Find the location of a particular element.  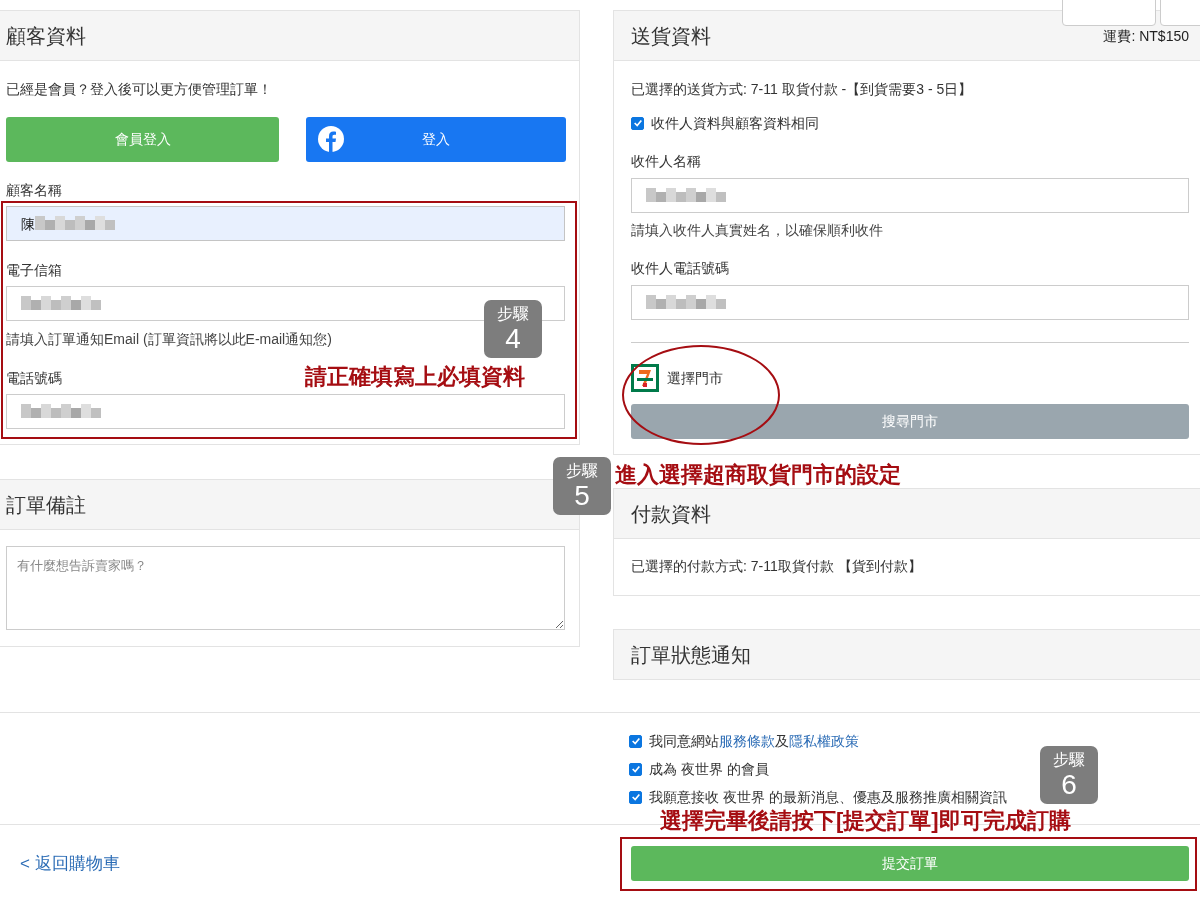

field-label: 電話號碼 is located at coordinates (34, 378).